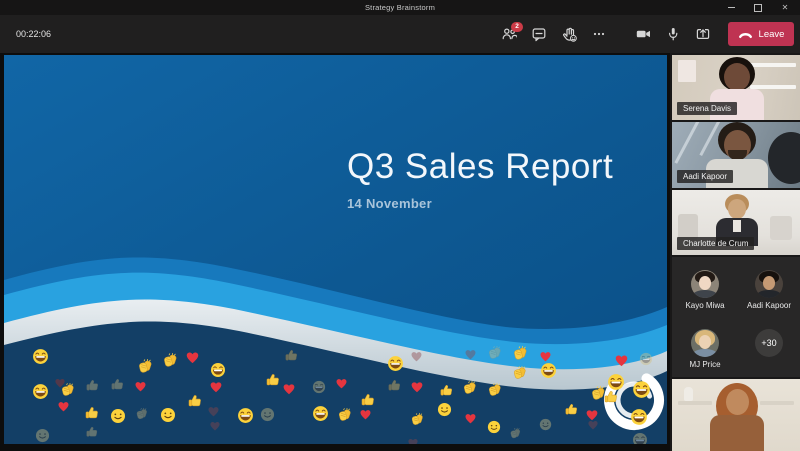 Image resolution: width=800 pixels, height=451 pixels. Describe the element at coordinates (736, 87) in the screenshot. I see `video-tile-serena-davis: Serena Davis` at that location.